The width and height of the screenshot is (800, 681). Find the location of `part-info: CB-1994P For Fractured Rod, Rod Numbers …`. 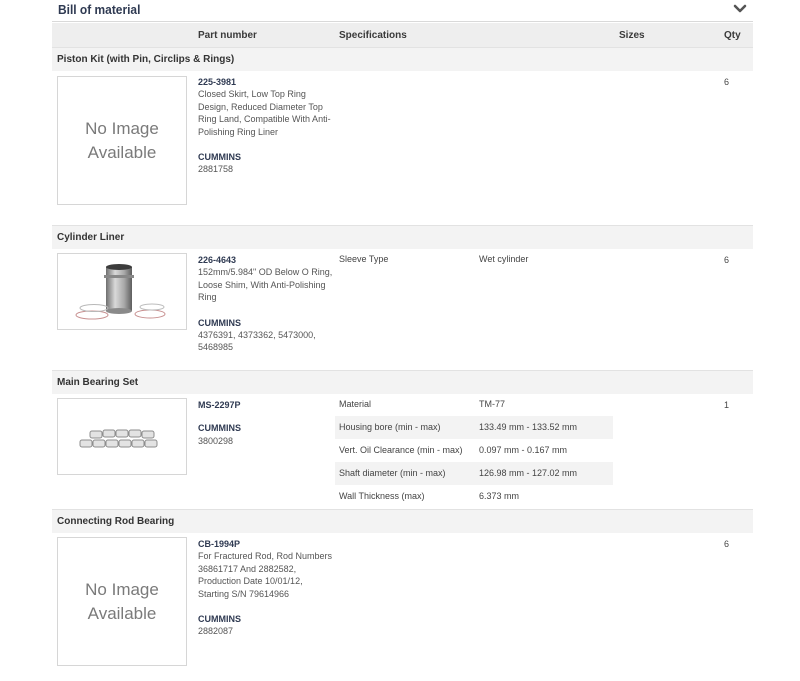

part-info: CB-1994P For Fractured Rod, Rod Numbers … is located at coordinates (265, 588).